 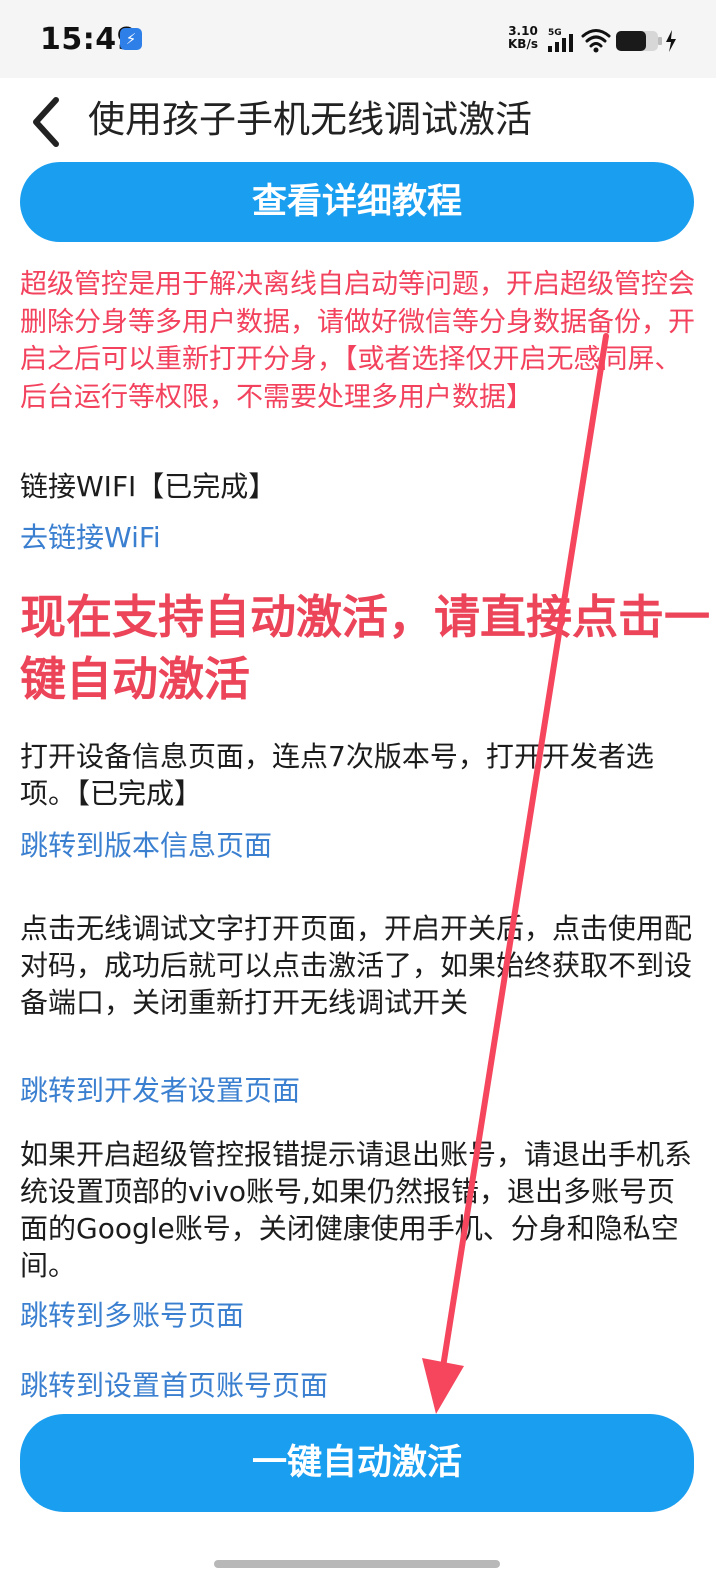 I want to click on wifi-icon, so click(x=596, y=41).